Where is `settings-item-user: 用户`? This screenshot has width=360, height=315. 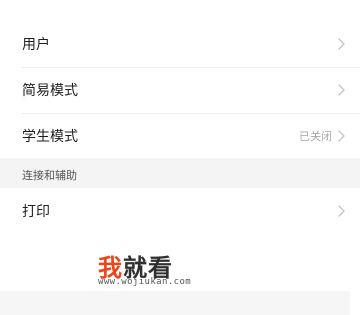 settings-item-user: 用户 is located at coordinates (180, 44).